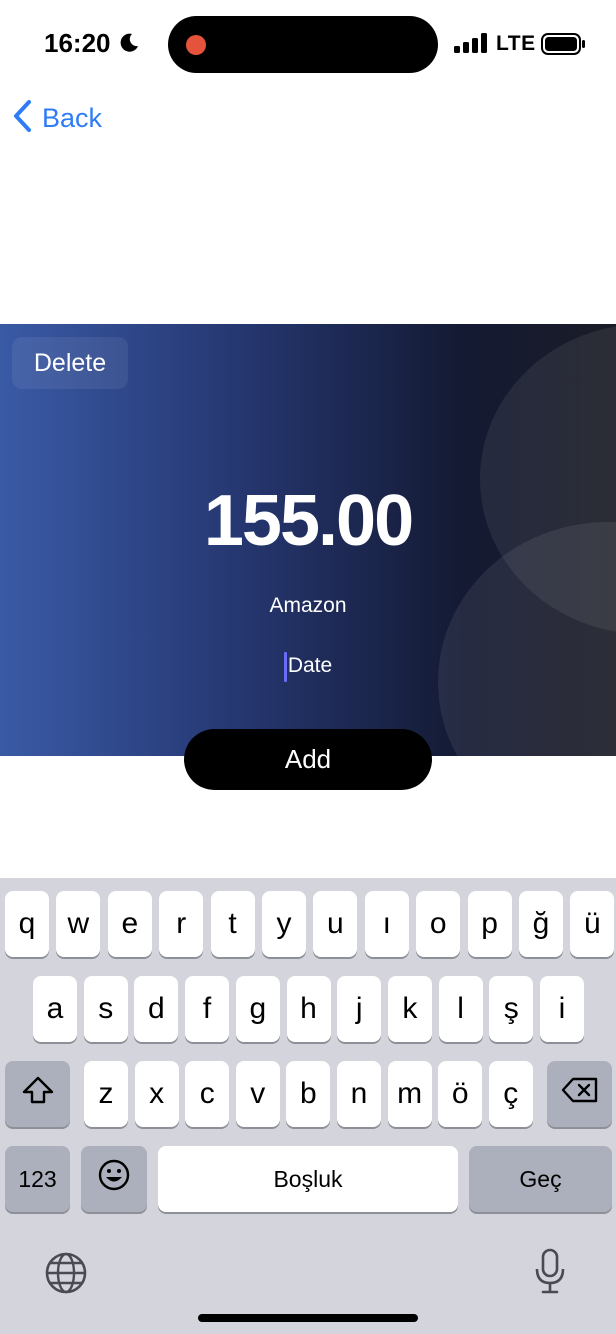 The height and width of the screenshot is (1334, 616). Describe the element at coordinates (562, 1009) in the screenshot. I see `key-i: i` at that location.